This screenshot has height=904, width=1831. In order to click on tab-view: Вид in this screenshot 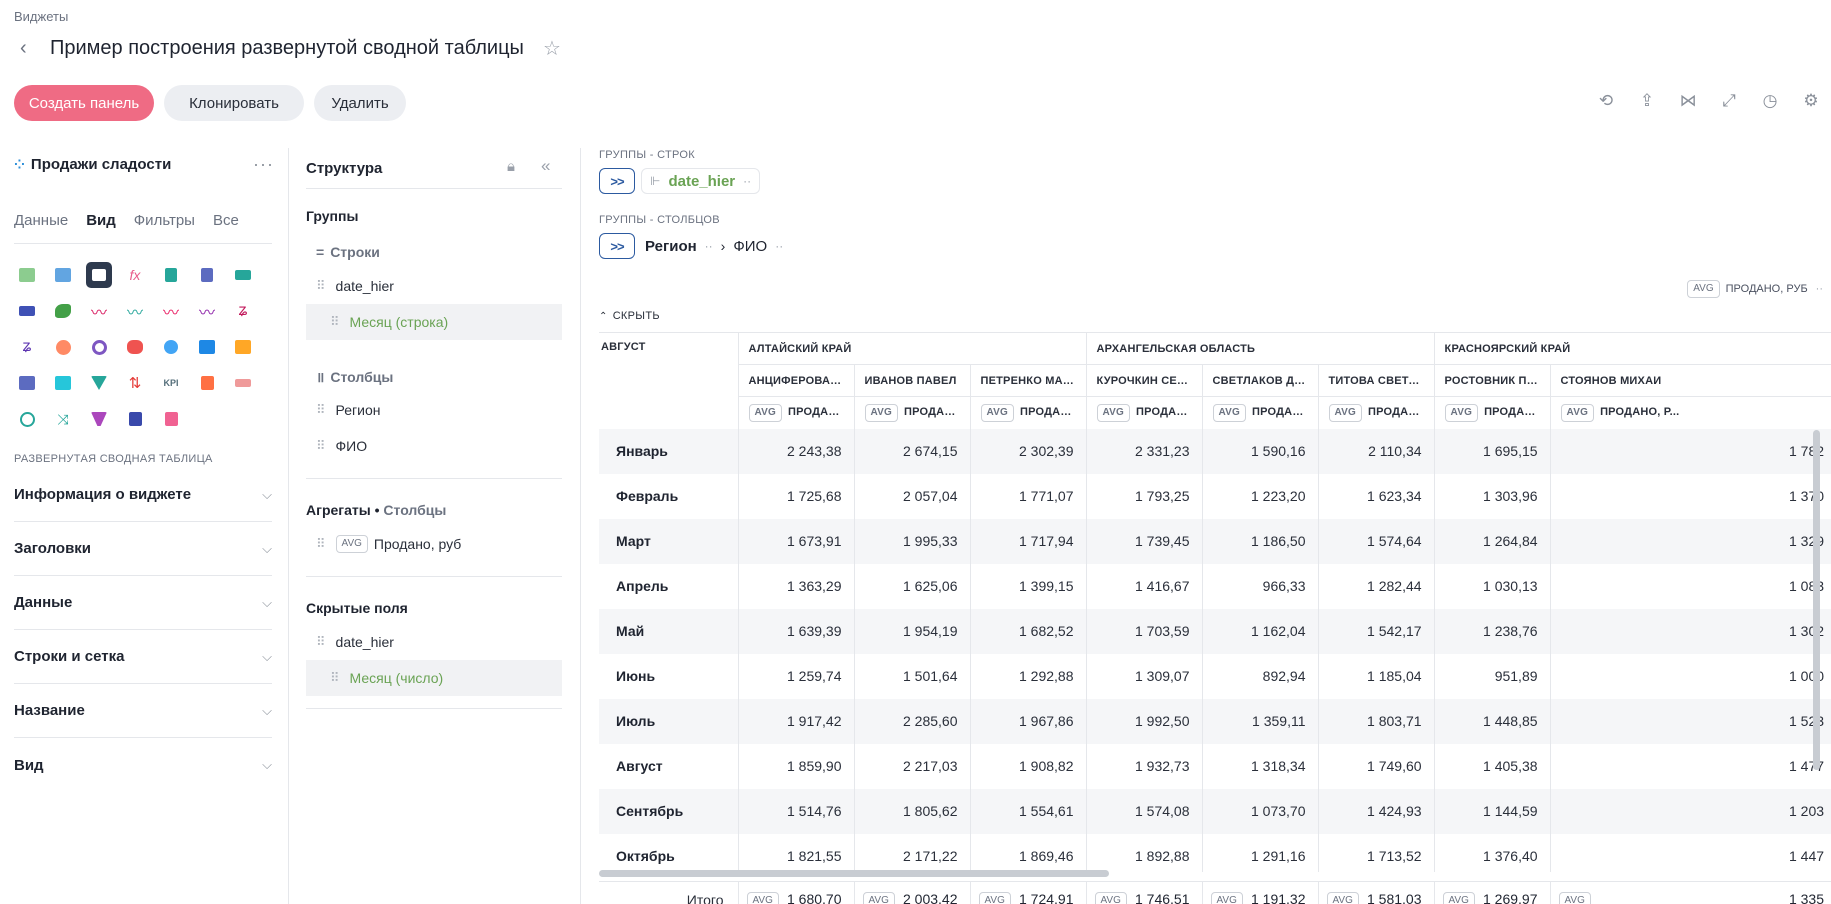, I will do `click(101, 220)`.